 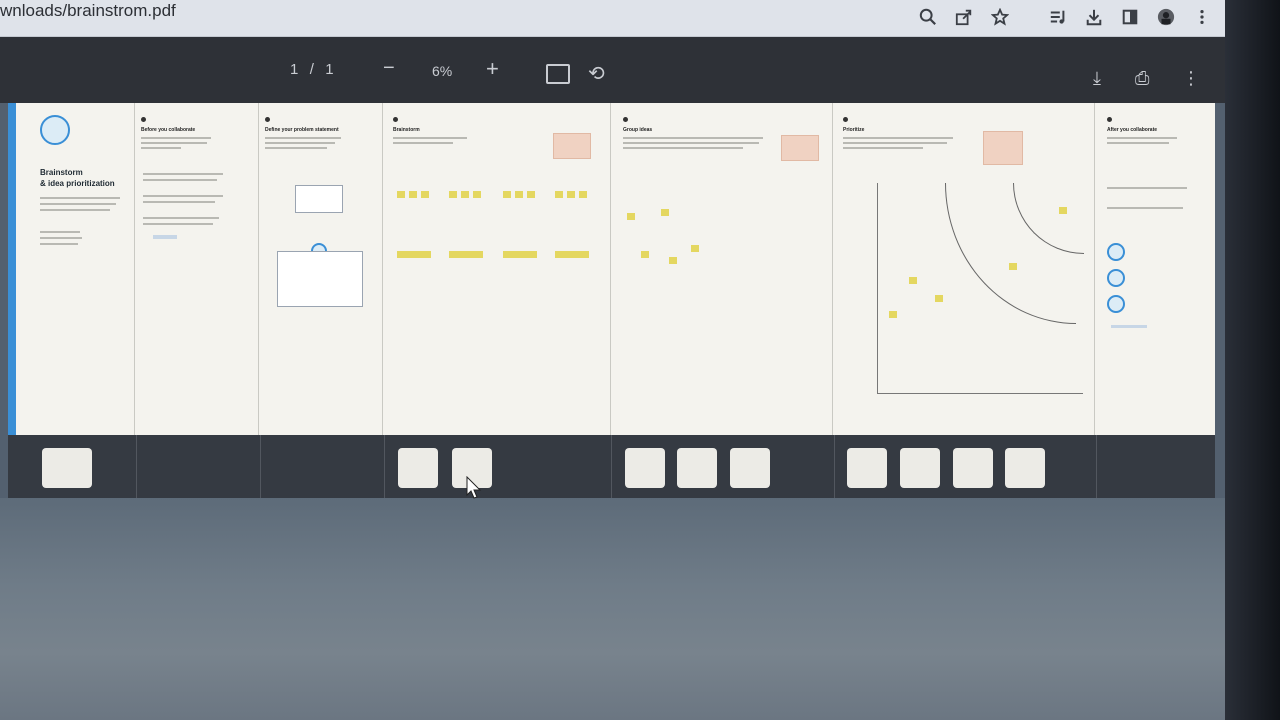 I want to click on panel-group-ideas: Group ideas, so click(x=721, y=269).